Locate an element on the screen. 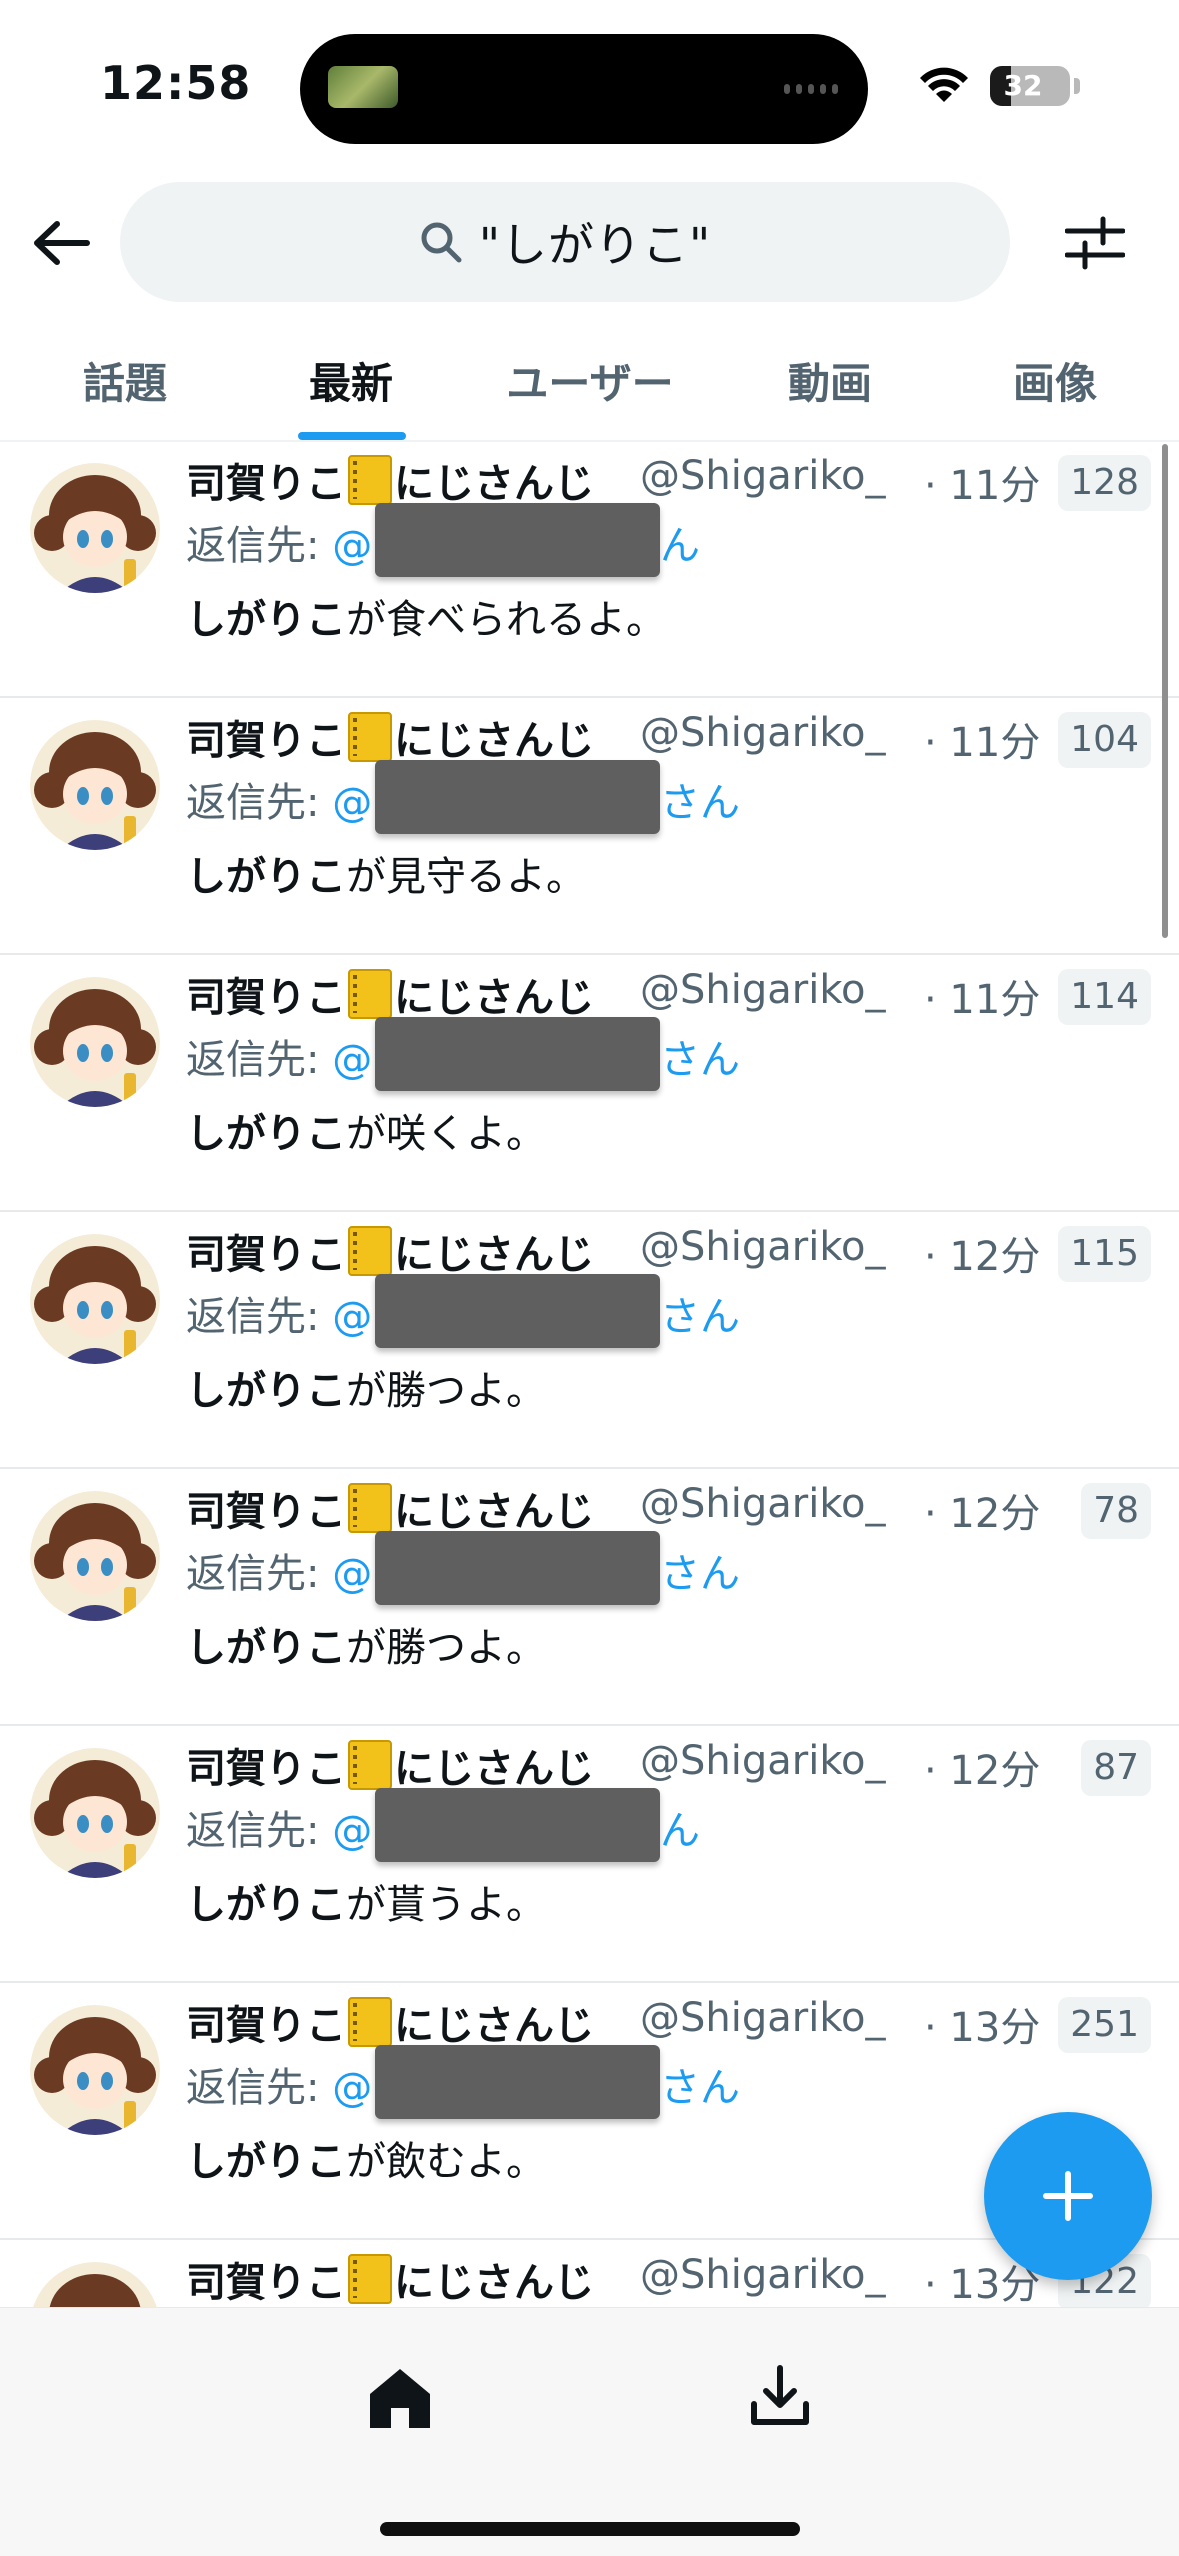 Image resolution: width=1179 pixels, height=2556 pixels. tab-users: ユーザー is located at coordinates (590, 380).